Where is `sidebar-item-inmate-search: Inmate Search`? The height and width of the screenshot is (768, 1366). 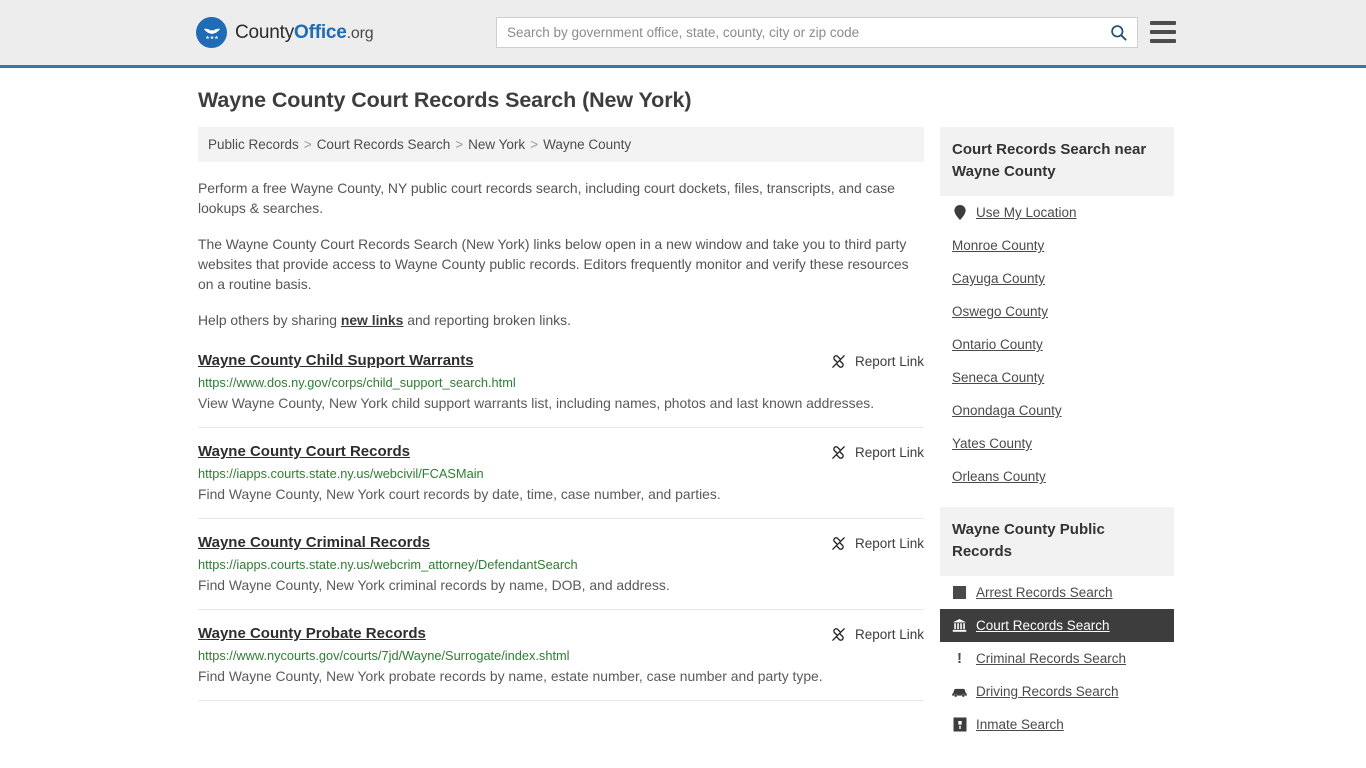
sidebar-item-inmate-search: Inmate Search is located at coordinates (1057, 724).